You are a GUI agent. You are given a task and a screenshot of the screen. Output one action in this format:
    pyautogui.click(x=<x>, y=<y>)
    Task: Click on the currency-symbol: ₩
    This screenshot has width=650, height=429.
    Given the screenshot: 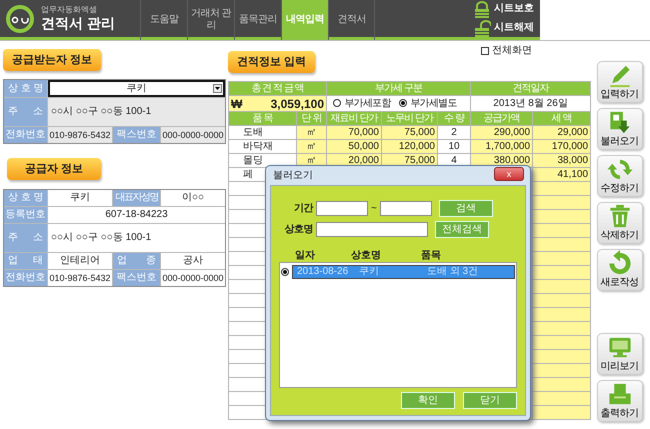 What is the action you would take?
    pyautogui.click(x=236, y=104)
    